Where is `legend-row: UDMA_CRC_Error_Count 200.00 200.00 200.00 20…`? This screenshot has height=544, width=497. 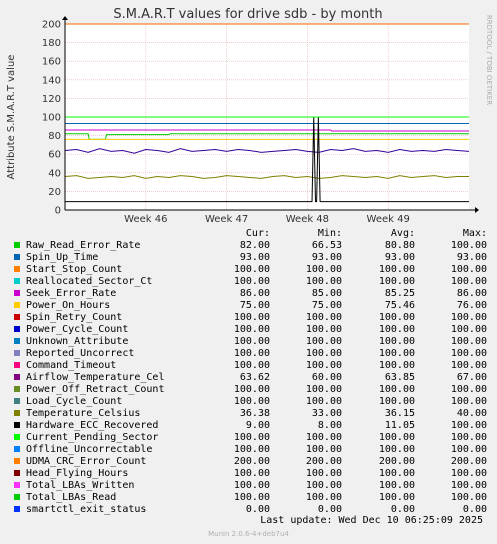
legend-row: UDMA_CRC_Error_Count 200.00 200.00 200.00 20… is located at coordinates (252, 462).